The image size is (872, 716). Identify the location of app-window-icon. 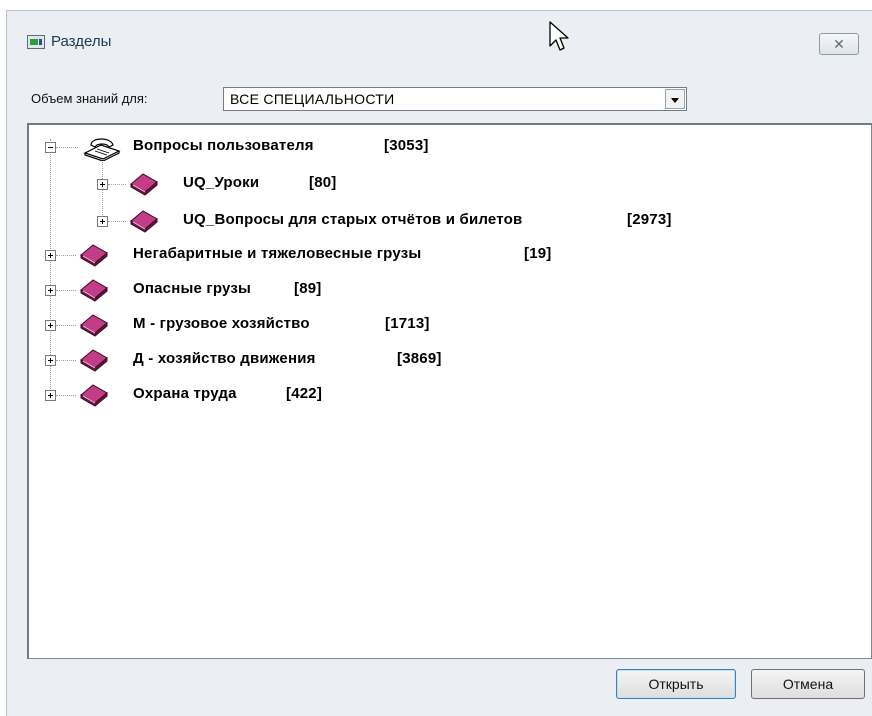
(36, 42).